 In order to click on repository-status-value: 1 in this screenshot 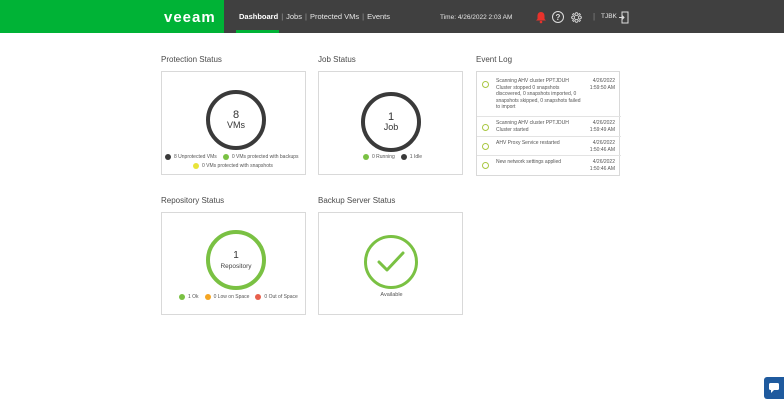, I will do `click(236, 255)`.